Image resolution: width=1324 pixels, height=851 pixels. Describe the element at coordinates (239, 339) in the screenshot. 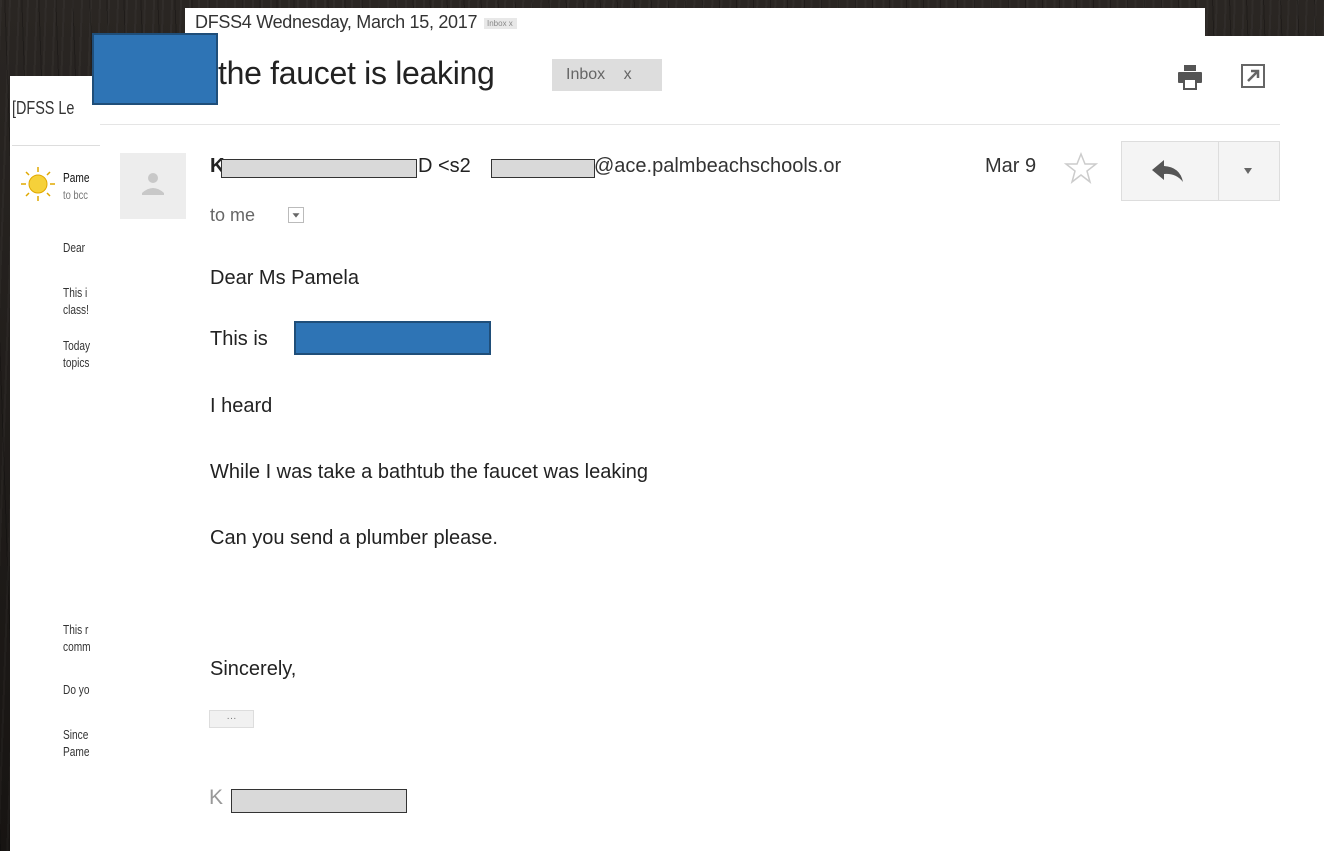

I see `email-body-line: This is` at that location.